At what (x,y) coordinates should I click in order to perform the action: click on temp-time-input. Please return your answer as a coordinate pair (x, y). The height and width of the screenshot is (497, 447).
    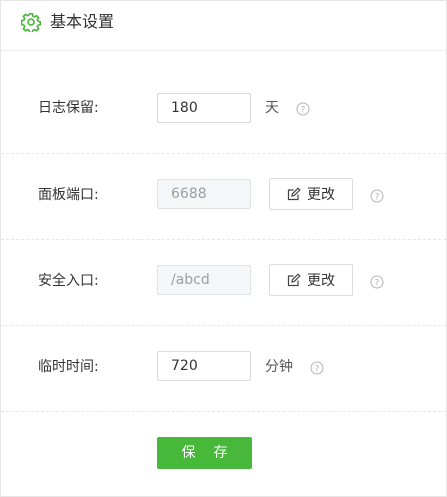
    Looking at the image, I should click on (204, 366).